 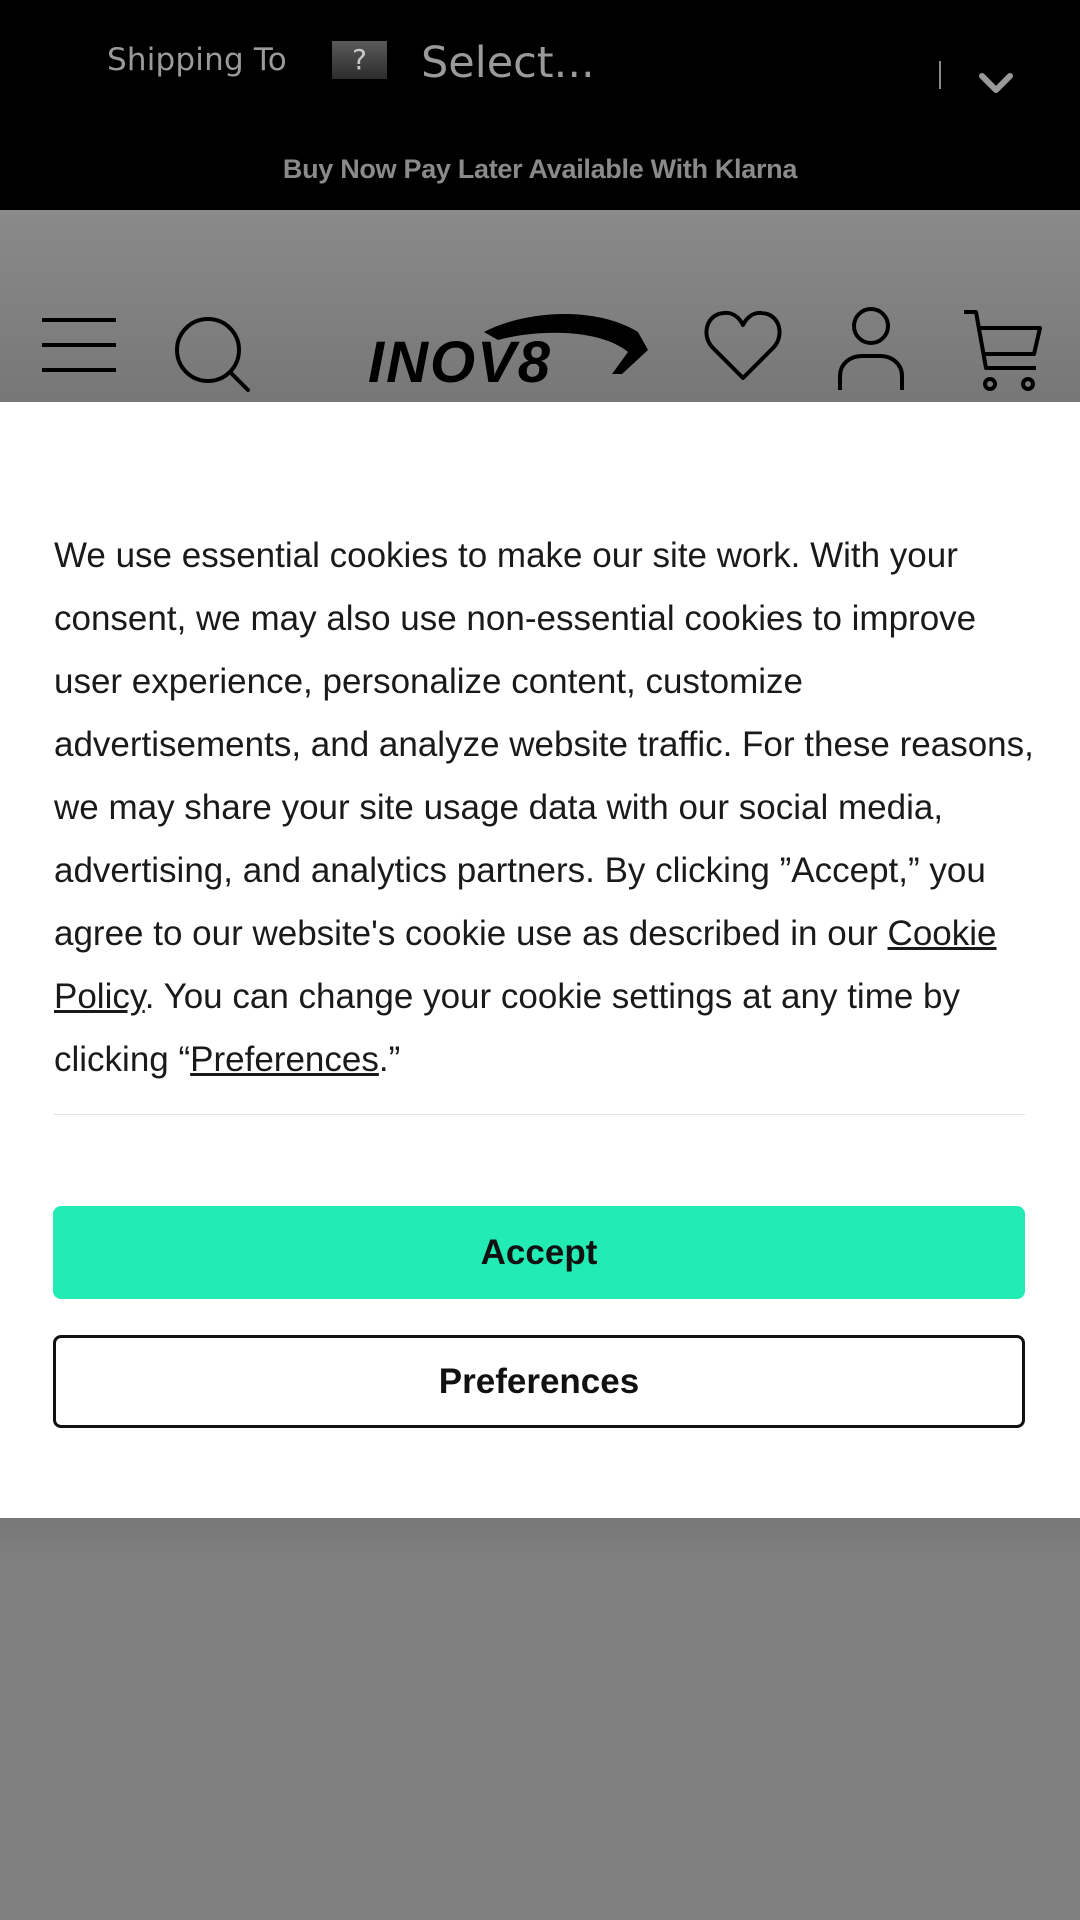 I want to click on cart-icon, so click(x=1002, y=351).